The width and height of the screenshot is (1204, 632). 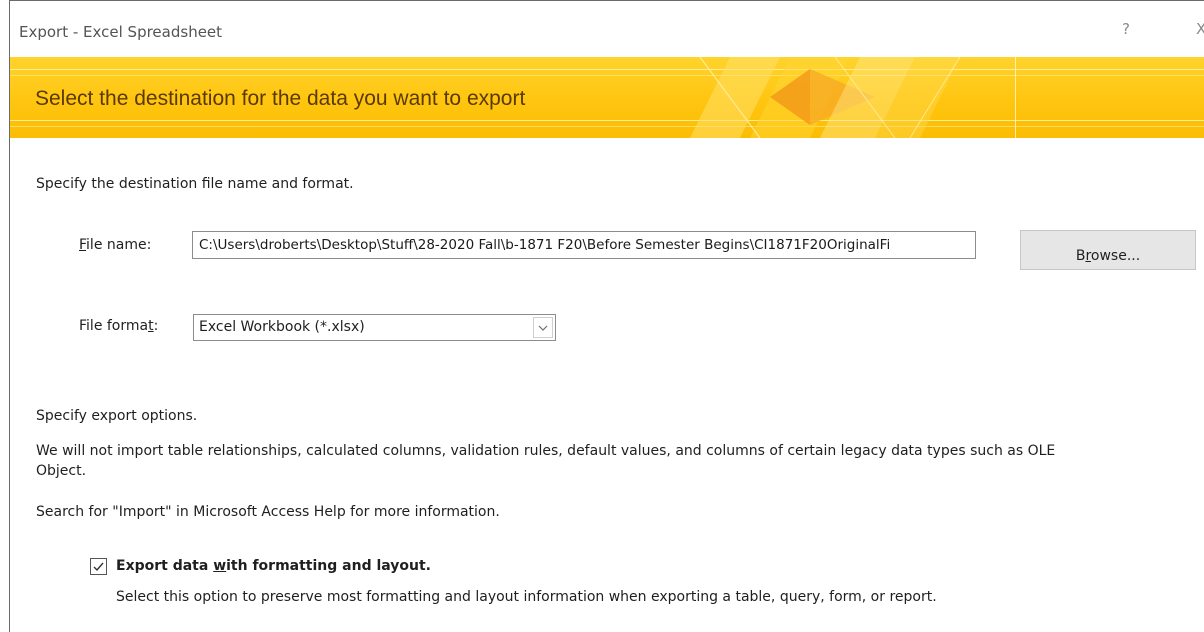 I want to click on checkbox-label-post: ith formatting and layout., so click(x=328, y=566).